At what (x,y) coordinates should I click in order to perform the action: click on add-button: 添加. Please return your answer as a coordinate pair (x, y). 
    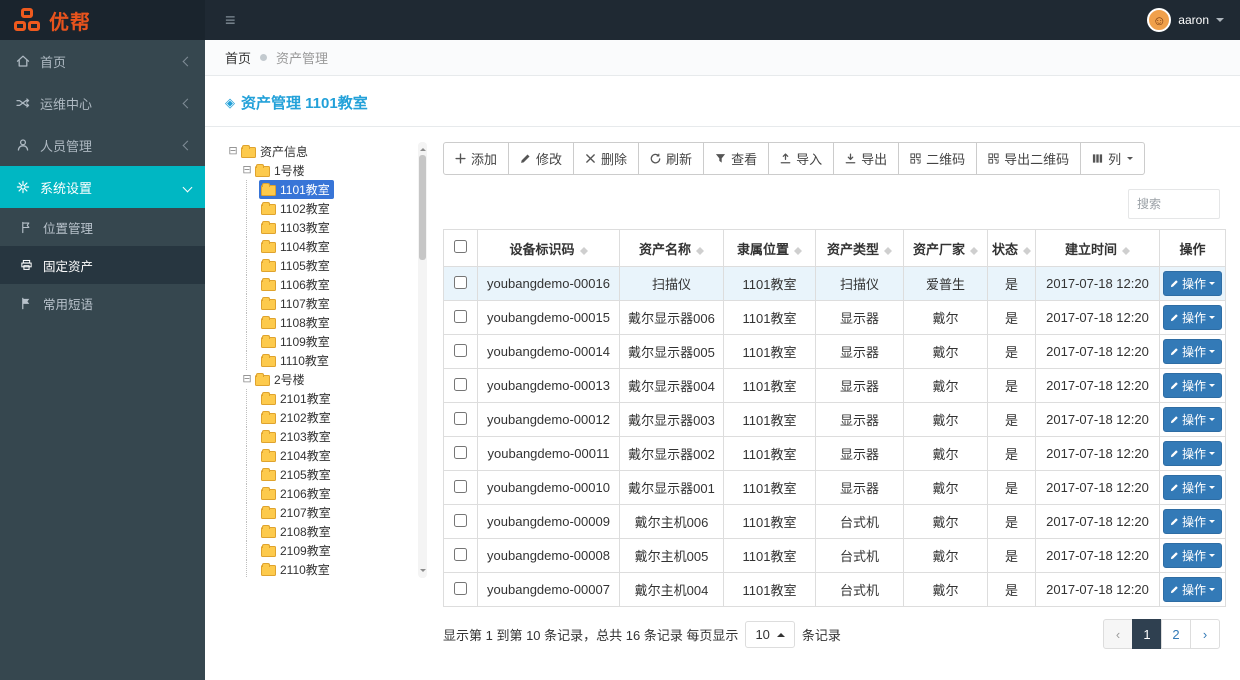
    Looking at the image, I should click on (476, 158).